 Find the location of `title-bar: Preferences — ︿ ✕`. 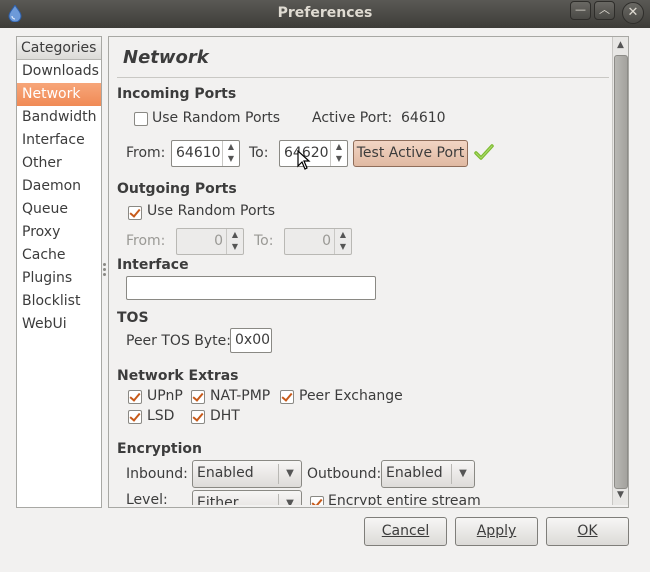

title-bar: Preferences — ︿ ✕ is located at coordinates (325, 14).